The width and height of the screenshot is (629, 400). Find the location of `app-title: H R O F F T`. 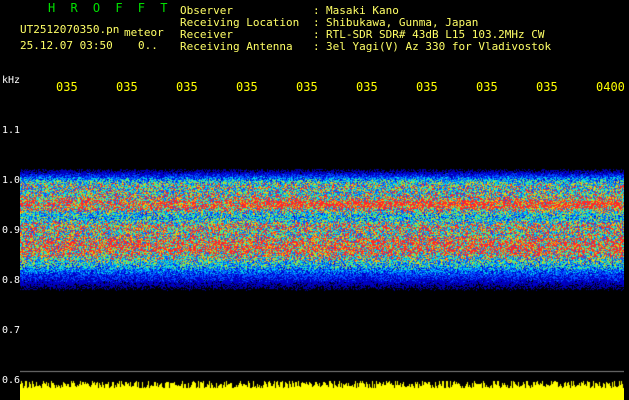

app-title: H R O F F T is located at coordinates (110, 8).